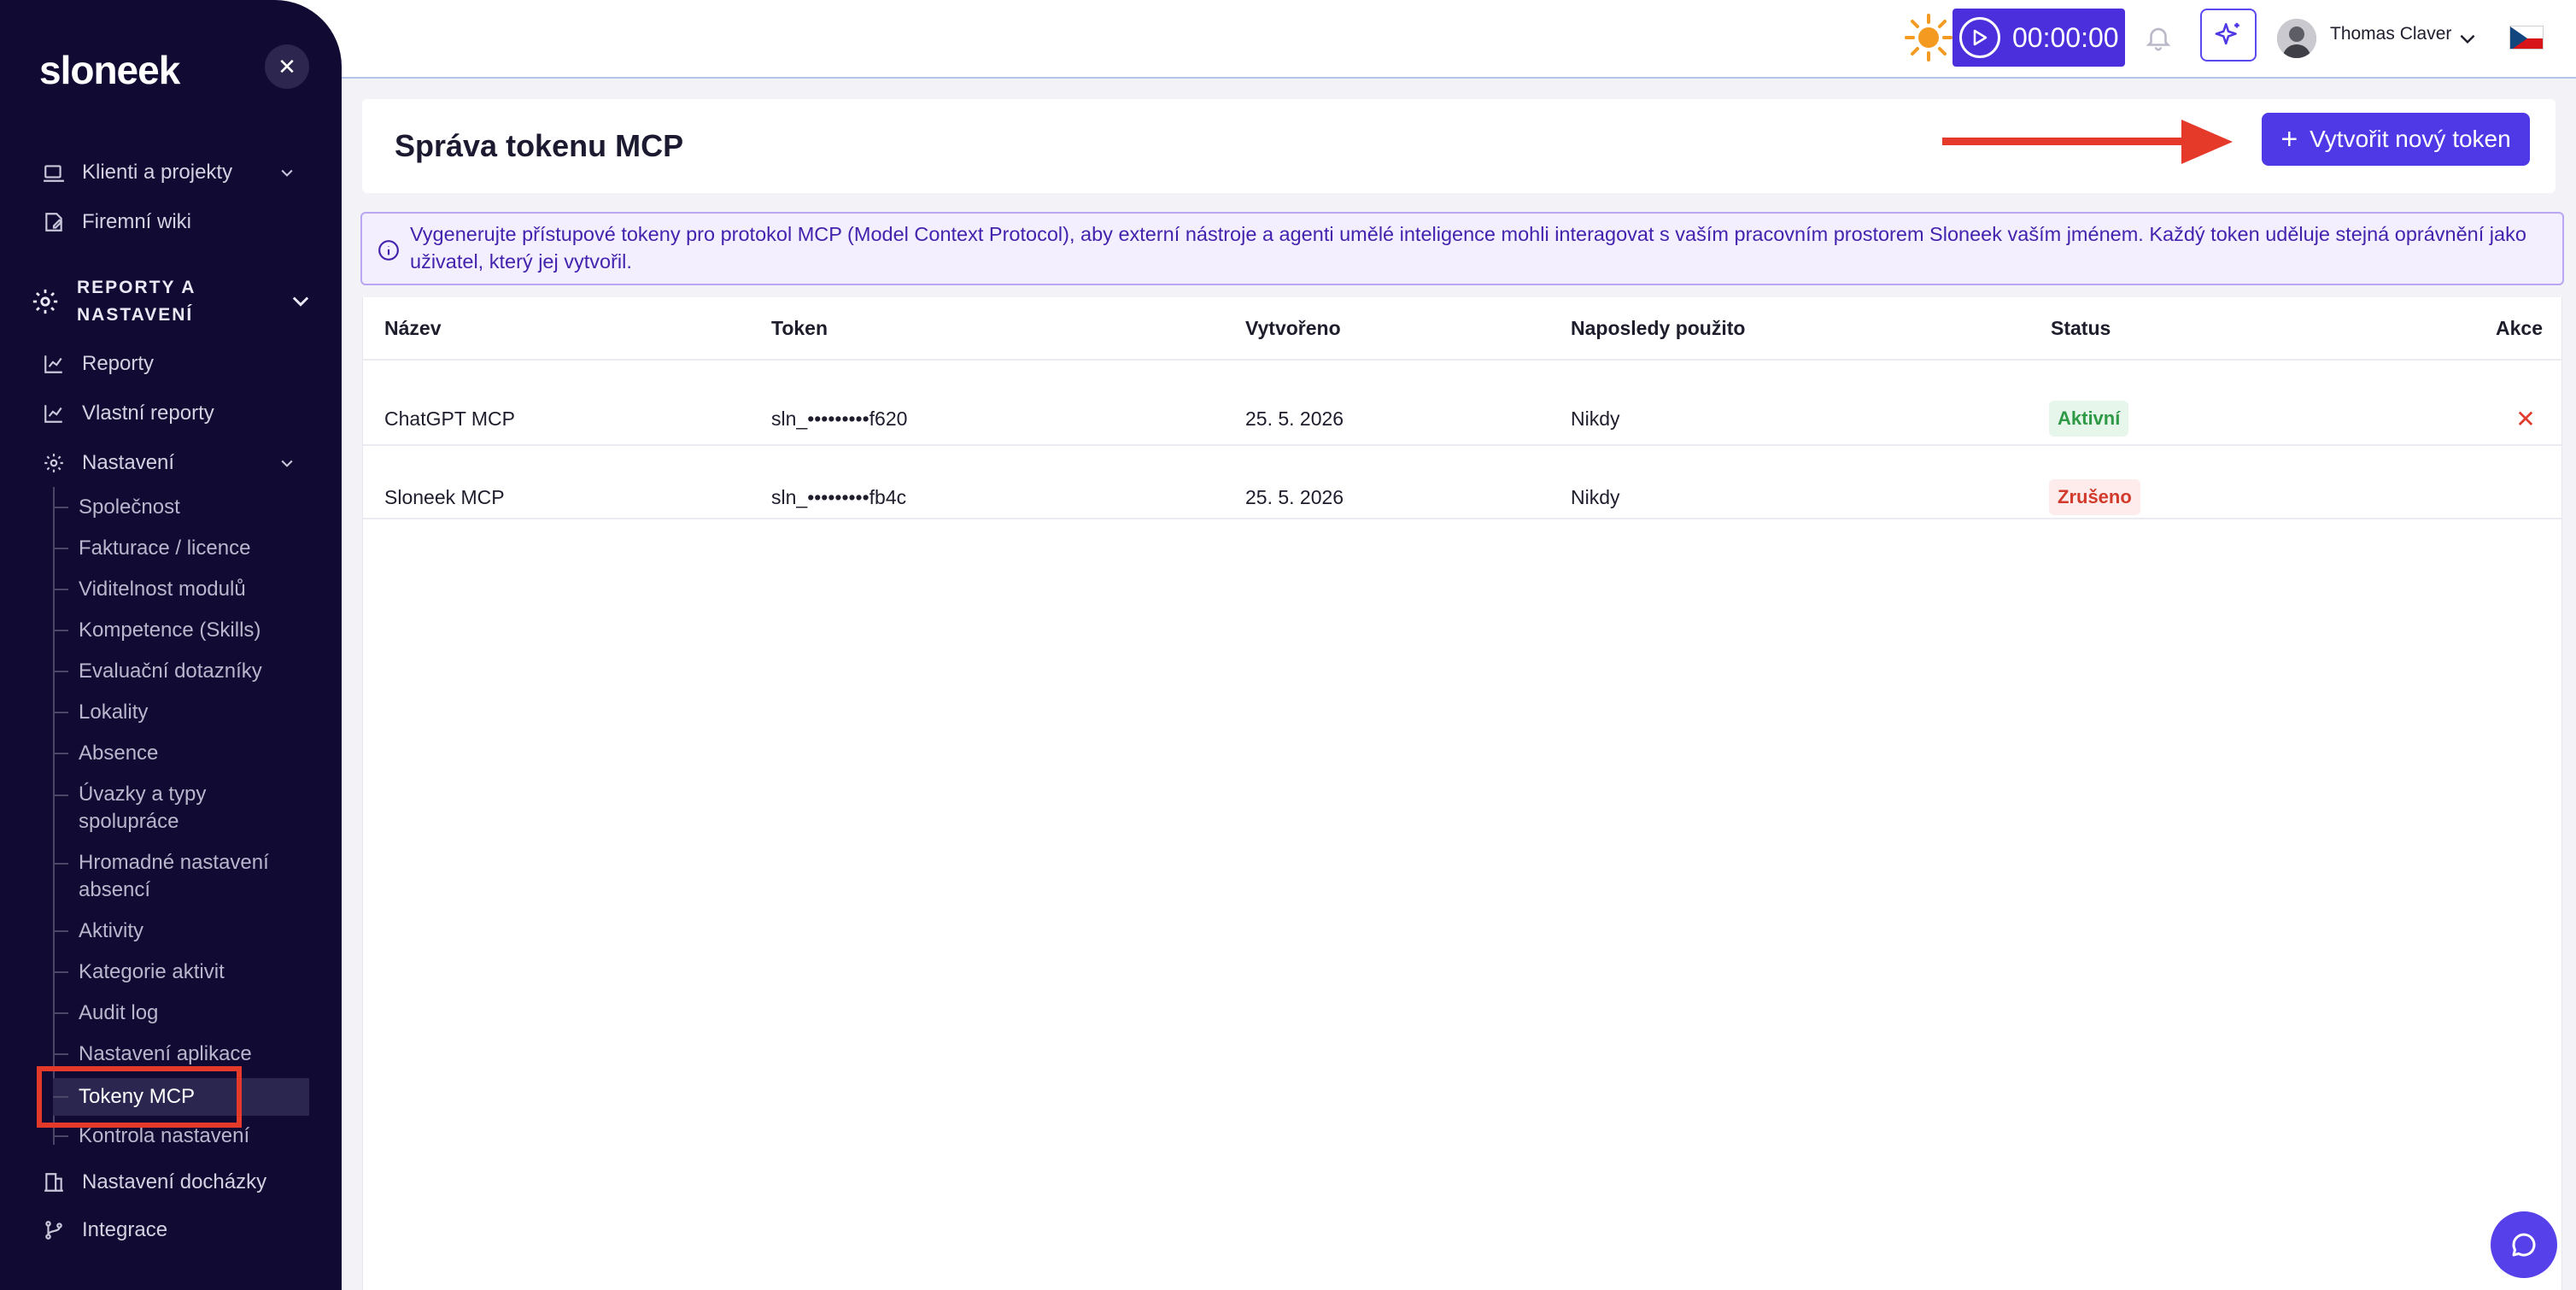 This screenshot has width=2576, height=1290. I want to click on briefcase-icon, so click(54, 173).